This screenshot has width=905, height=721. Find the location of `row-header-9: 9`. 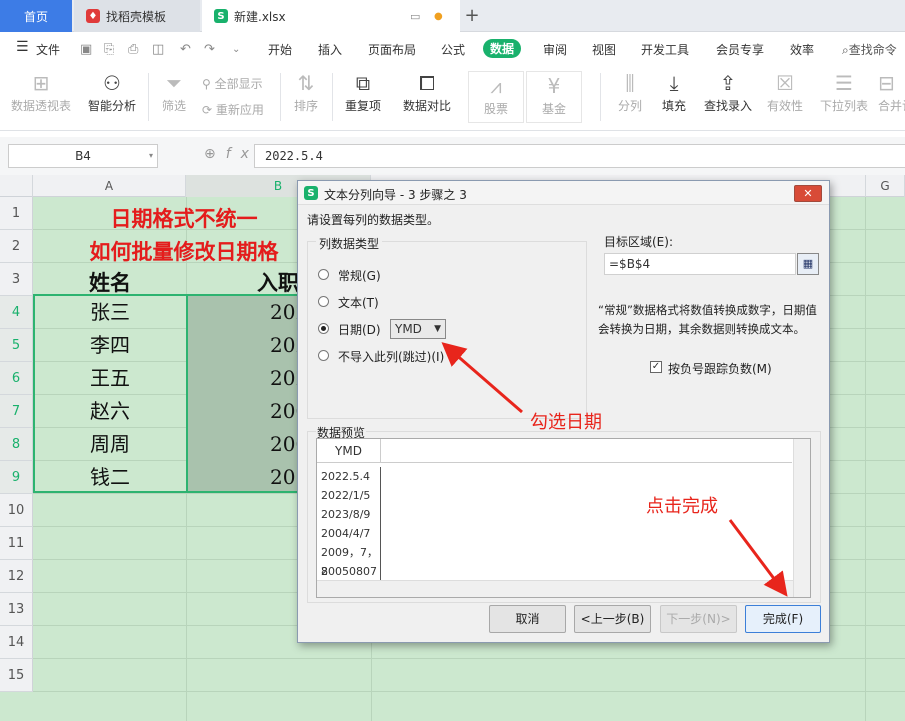

row-header-9: 9 is located at coordinates (16, 477).